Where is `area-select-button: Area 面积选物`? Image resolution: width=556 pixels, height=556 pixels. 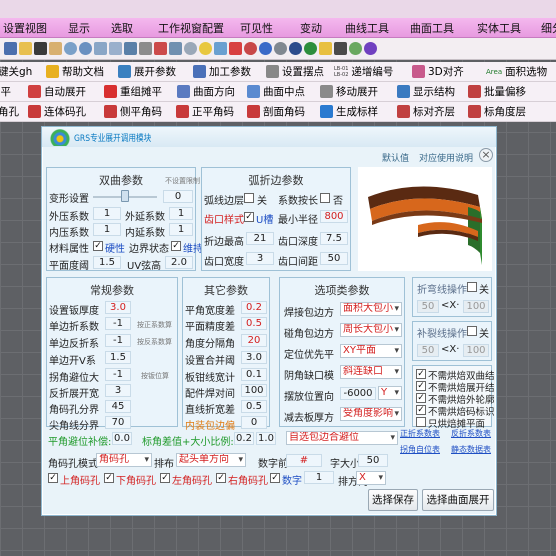
area-select-button: Area 面积选物 is located at coordinates (516, 71).